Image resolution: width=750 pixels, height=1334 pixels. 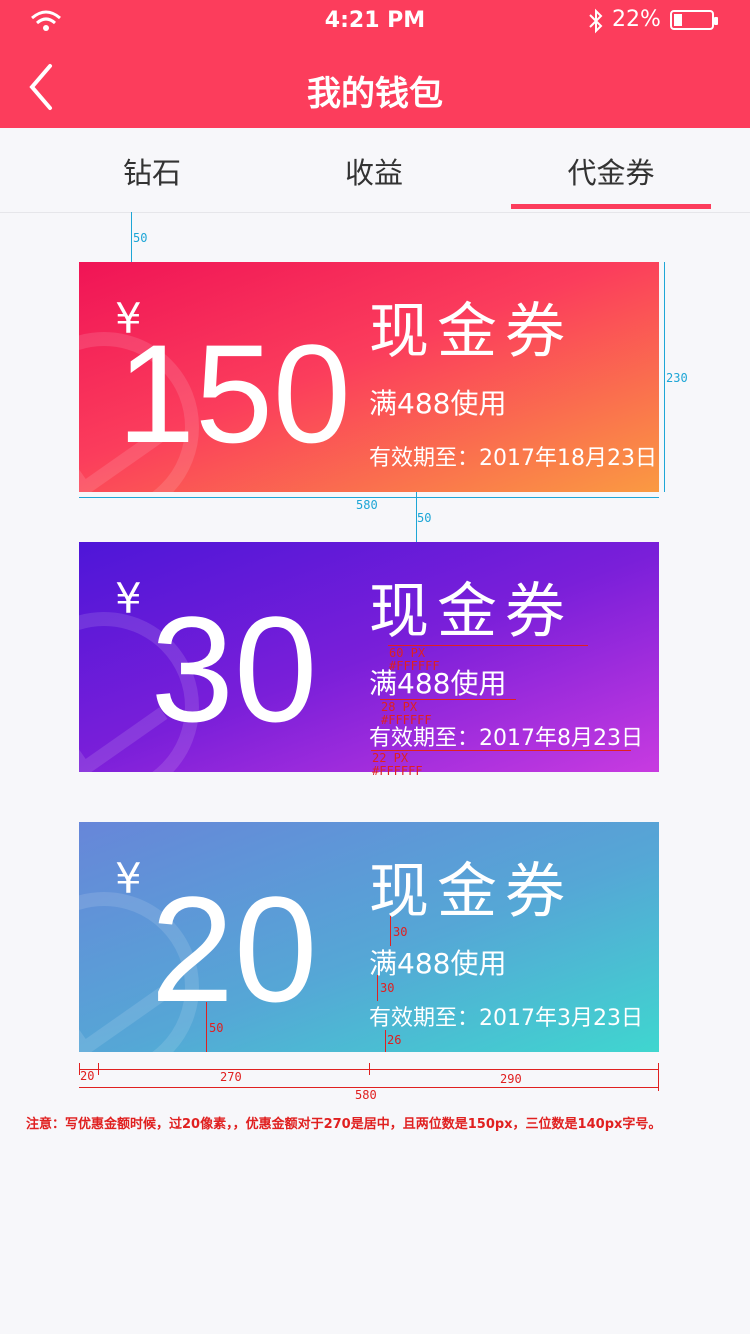 I want to click on measure-label: 60 PX, so click(x=407, y=653).